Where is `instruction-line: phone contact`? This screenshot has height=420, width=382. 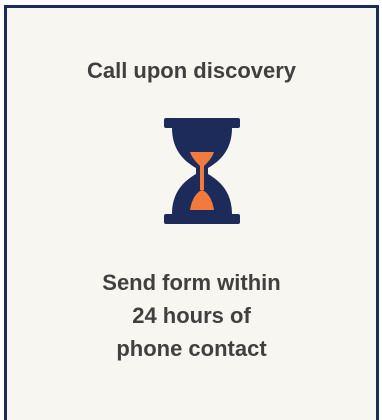 instruction-line: phone contact is located at coordinates (191, 348).